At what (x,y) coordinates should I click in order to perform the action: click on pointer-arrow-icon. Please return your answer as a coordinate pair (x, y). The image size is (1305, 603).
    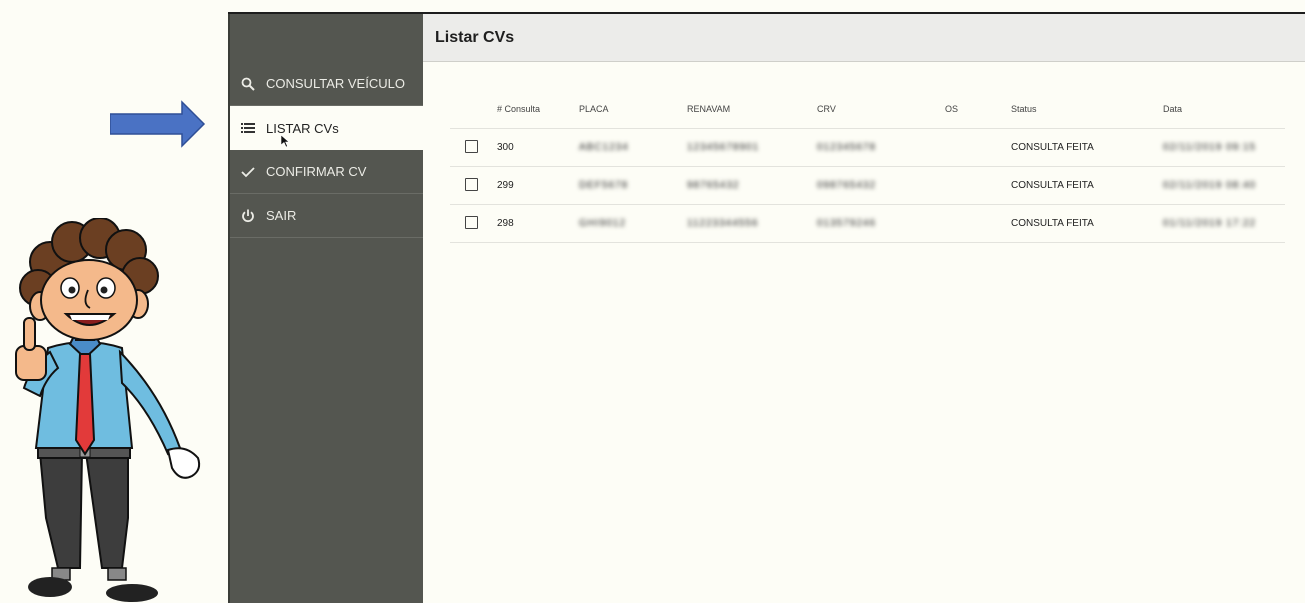
    Looking at the image, I should click on (158, 124).